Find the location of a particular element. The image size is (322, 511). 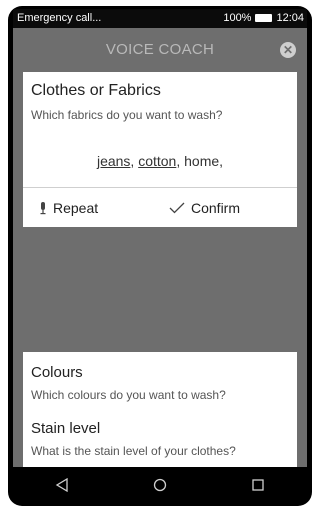

question-subtitle-stain-level: What is the stain level of your clothes? is located at coordinates (133, 451).